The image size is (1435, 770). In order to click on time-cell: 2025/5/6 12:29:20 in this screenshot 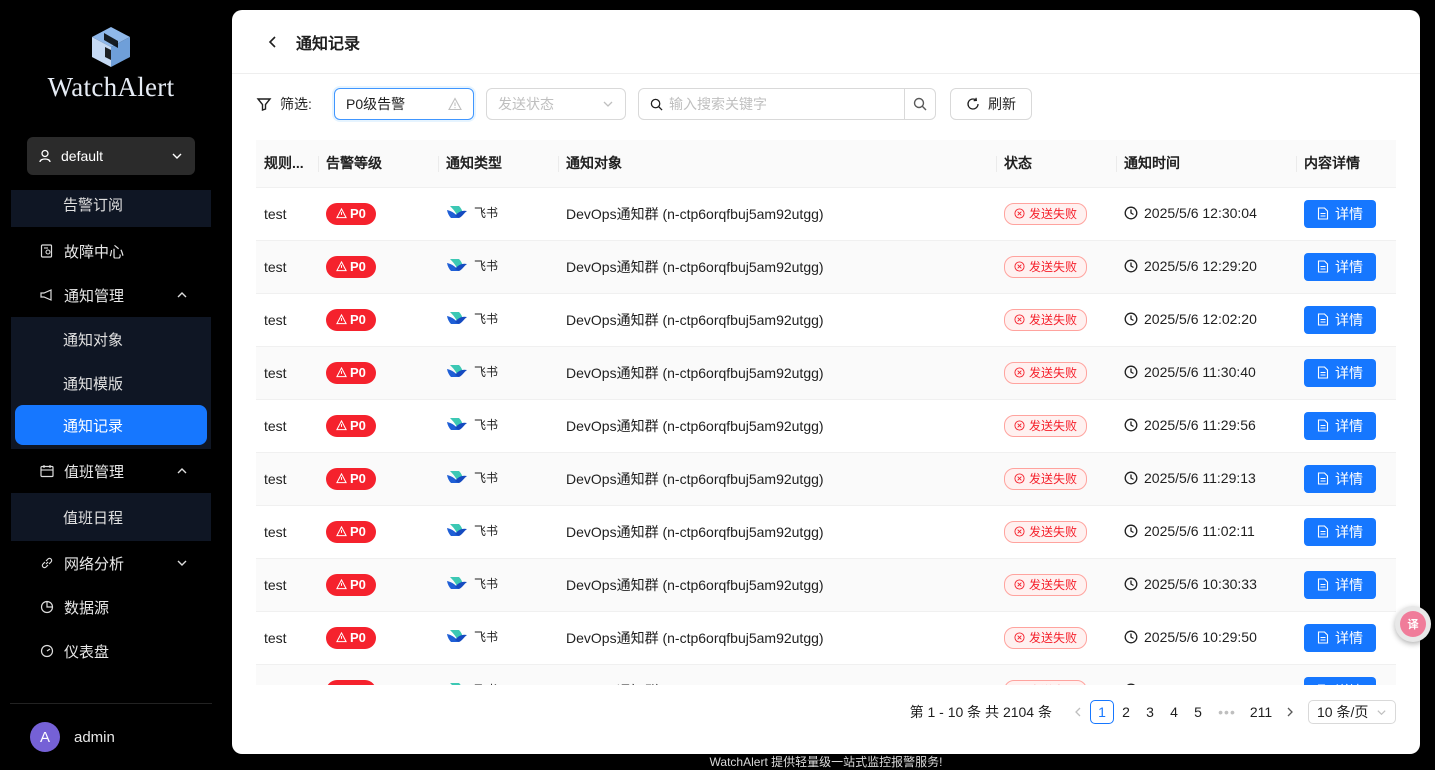, I will do `click(1206, 267)`.